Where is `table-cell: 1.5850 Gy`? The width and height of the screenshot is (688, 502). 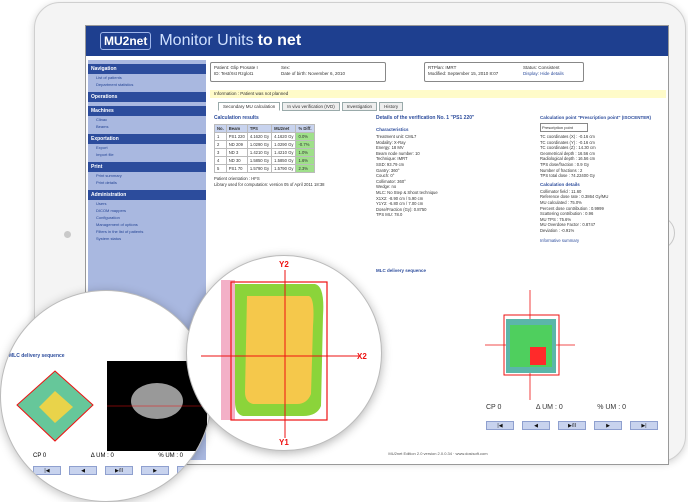
table-cell: 1.5850 Gy is located at coordinates (284, 160).